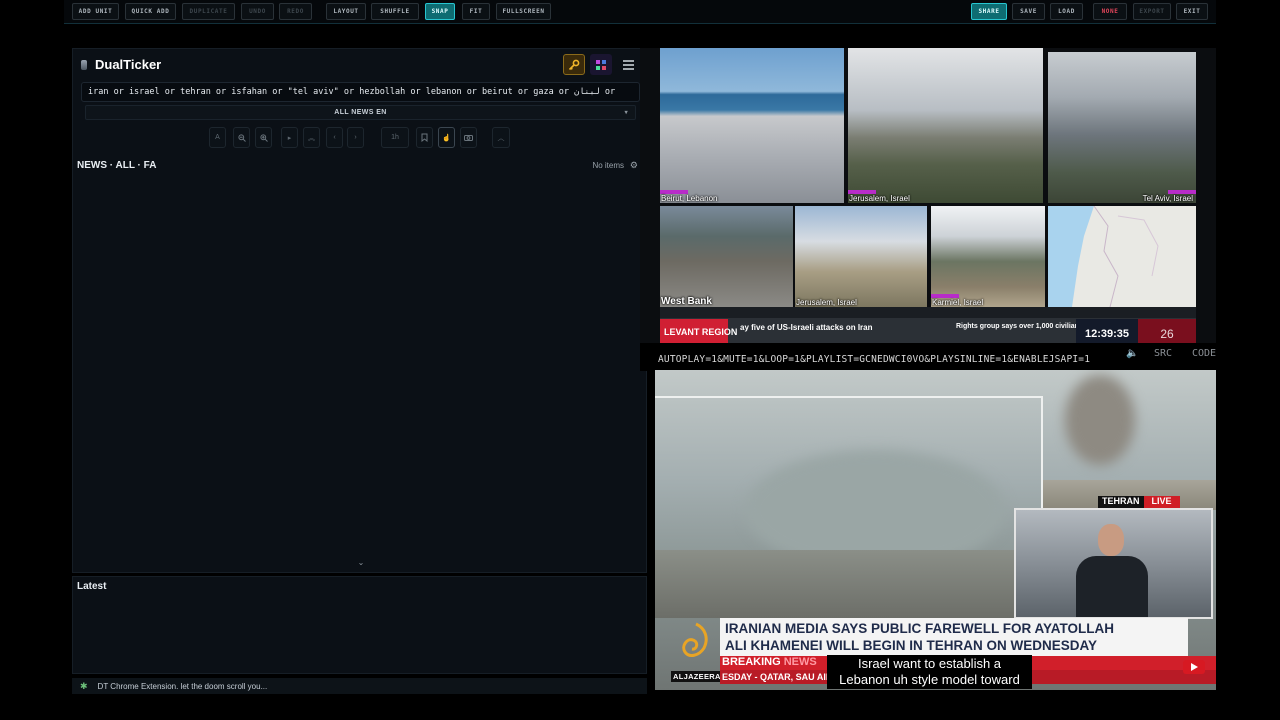 The width and height of the screenshot is (1280, 720). Describe the element at coordinates (849, 397) in the screenshot. I see `frame-edge` at that location.